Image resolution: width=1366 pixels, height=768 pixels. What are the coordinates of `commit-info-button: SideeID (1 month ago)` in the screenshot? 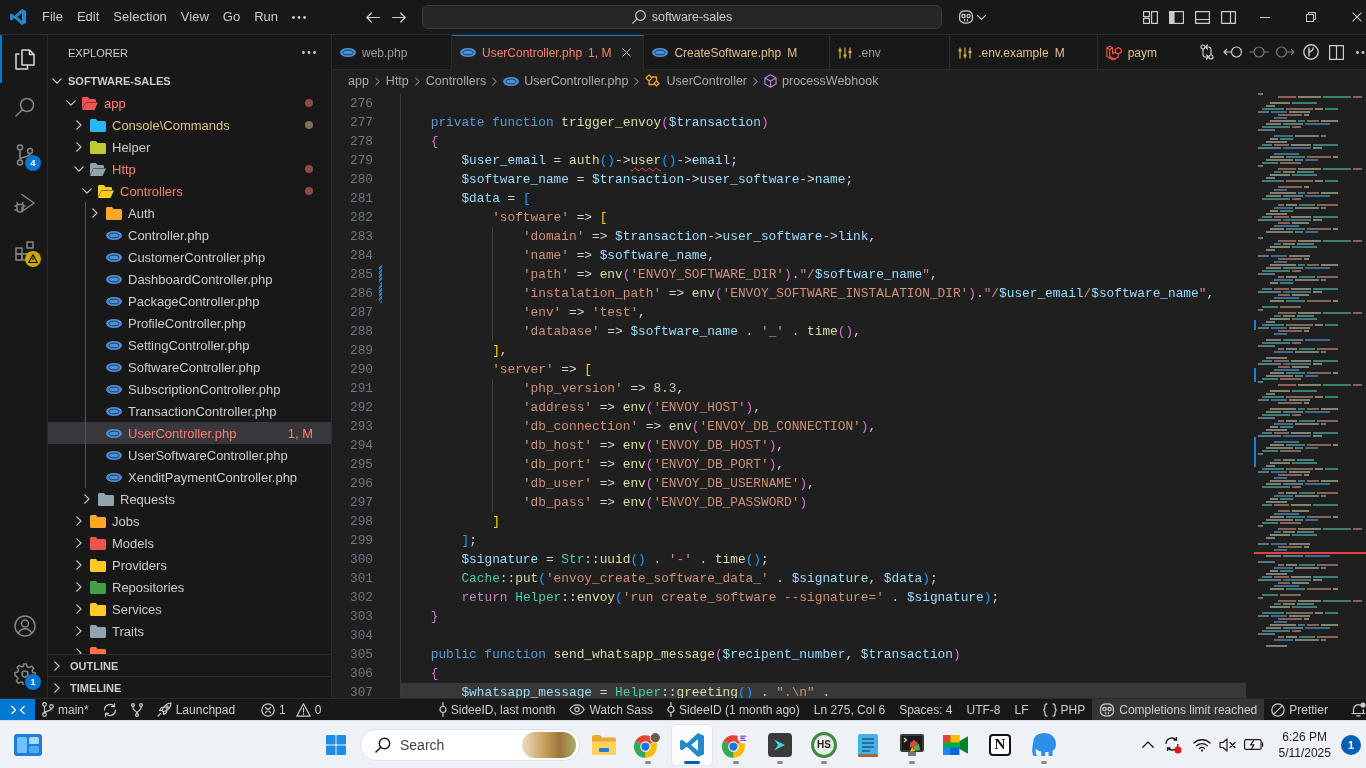 It's located at (733, 709).